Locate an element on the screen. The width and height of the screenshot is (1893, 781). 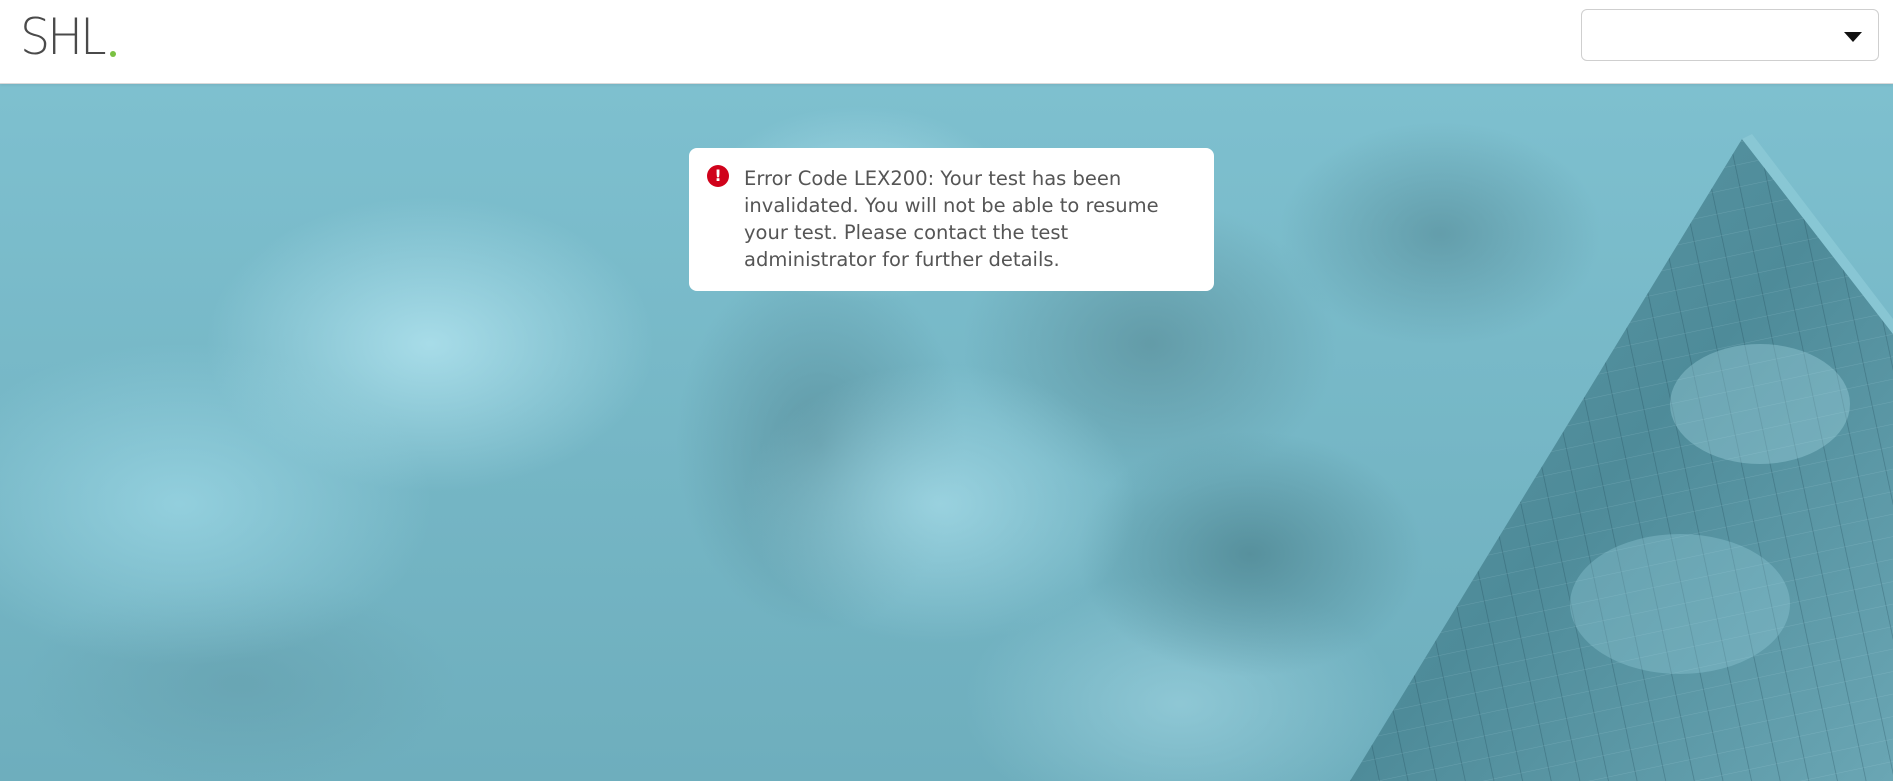
language-select is located at coordinates (1730, 35).